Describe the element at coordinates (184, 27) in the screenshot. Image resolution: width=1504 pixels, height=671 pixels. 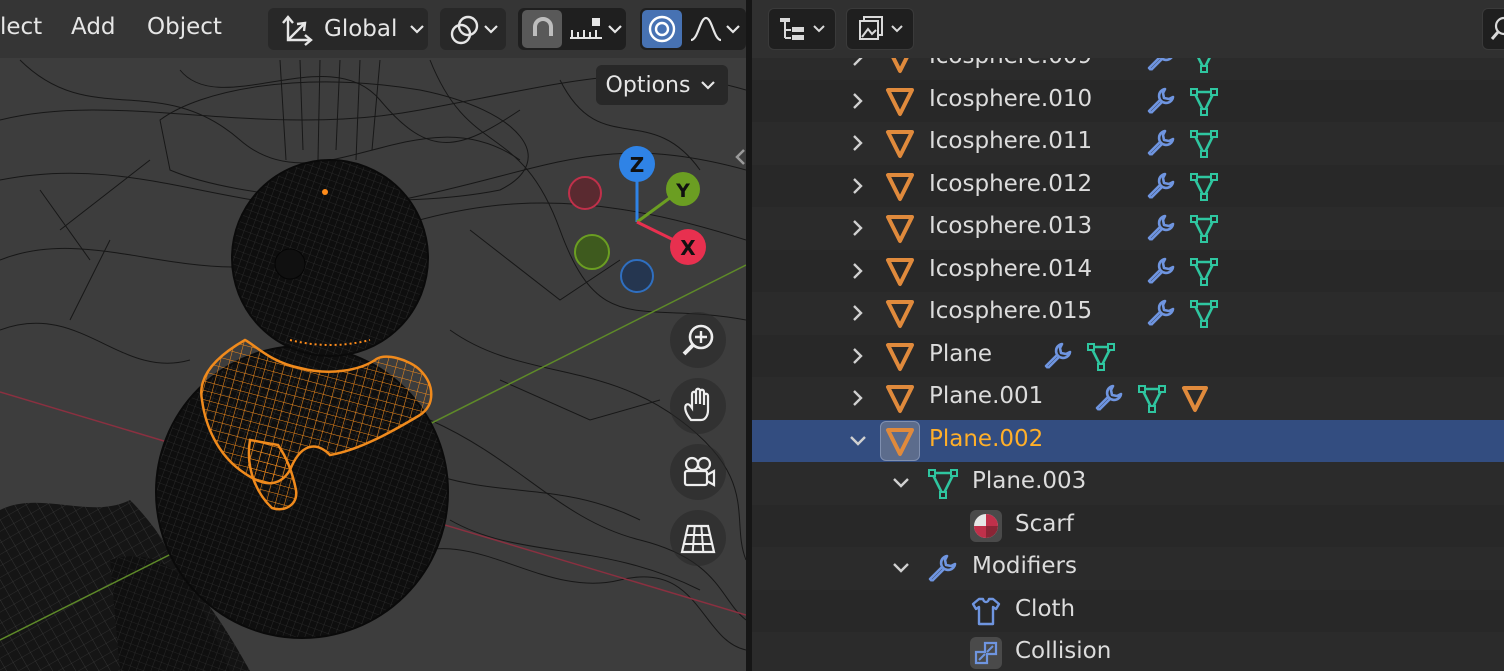
I see `menu-object: Object` at that location.